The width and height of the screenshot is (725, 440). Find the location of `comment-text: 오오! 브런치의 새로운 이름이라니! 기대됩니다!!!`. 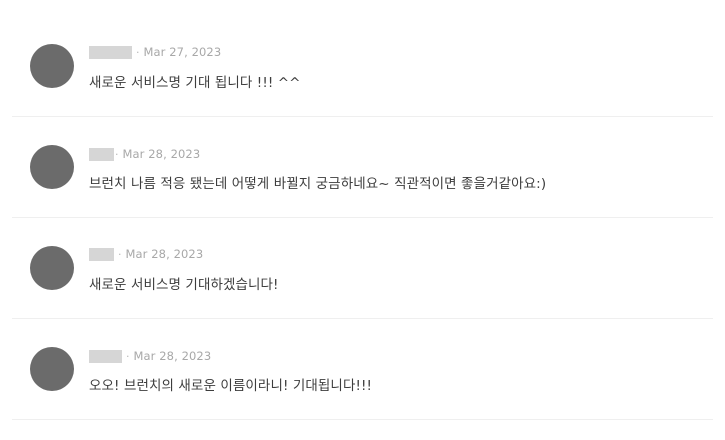

comment-text: 오오! 브런치의 새로운 이름이라니! 기대됩니다!!! is located at coordinates (231, 386).